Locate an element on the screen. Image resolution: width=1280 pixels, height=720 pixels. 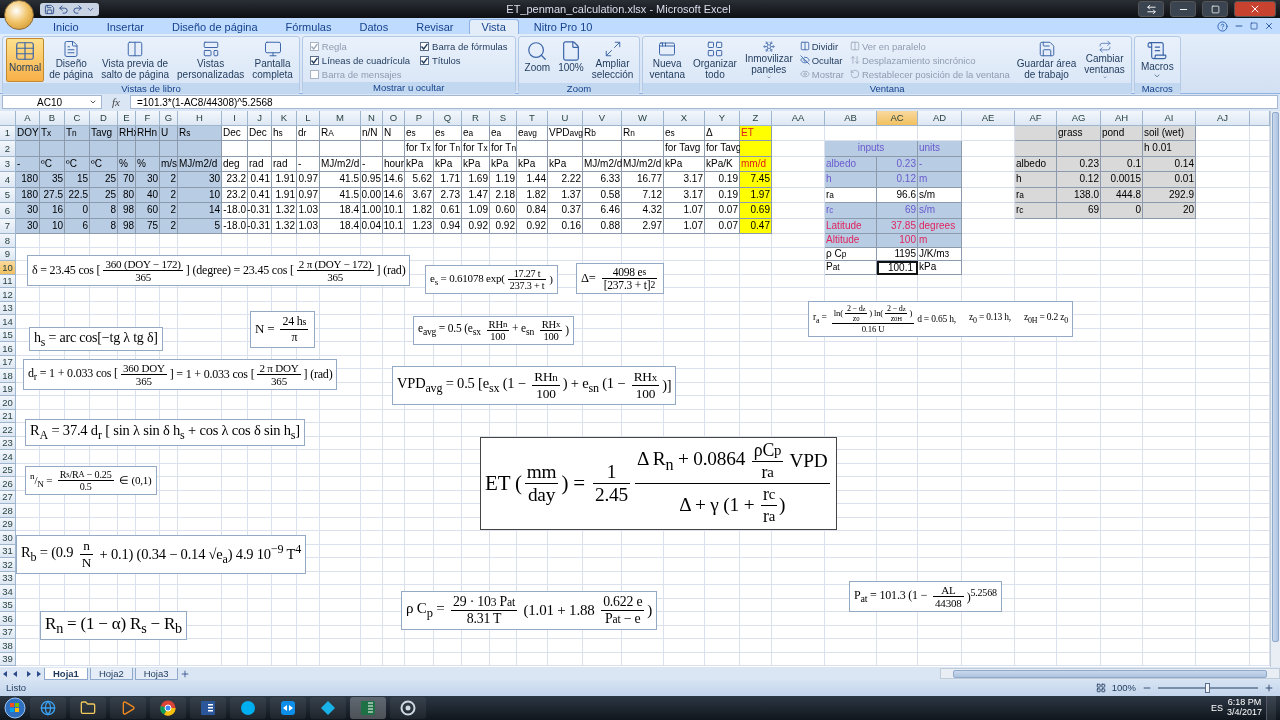
table-cell: kPa is located at coordinates (940, 268).